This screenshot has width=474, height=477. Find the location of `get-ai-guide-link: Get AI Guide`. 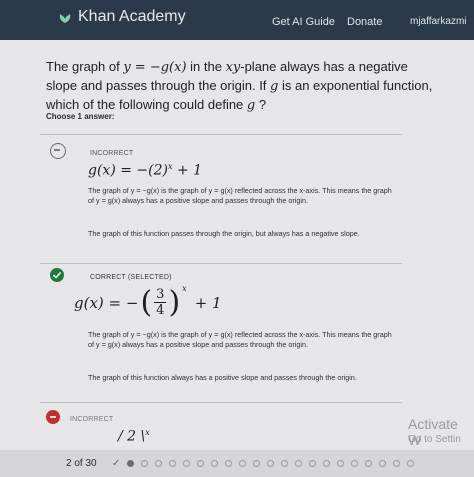

get-ai-guide-link: Get AI Guide is located at coordinates (303, 22).